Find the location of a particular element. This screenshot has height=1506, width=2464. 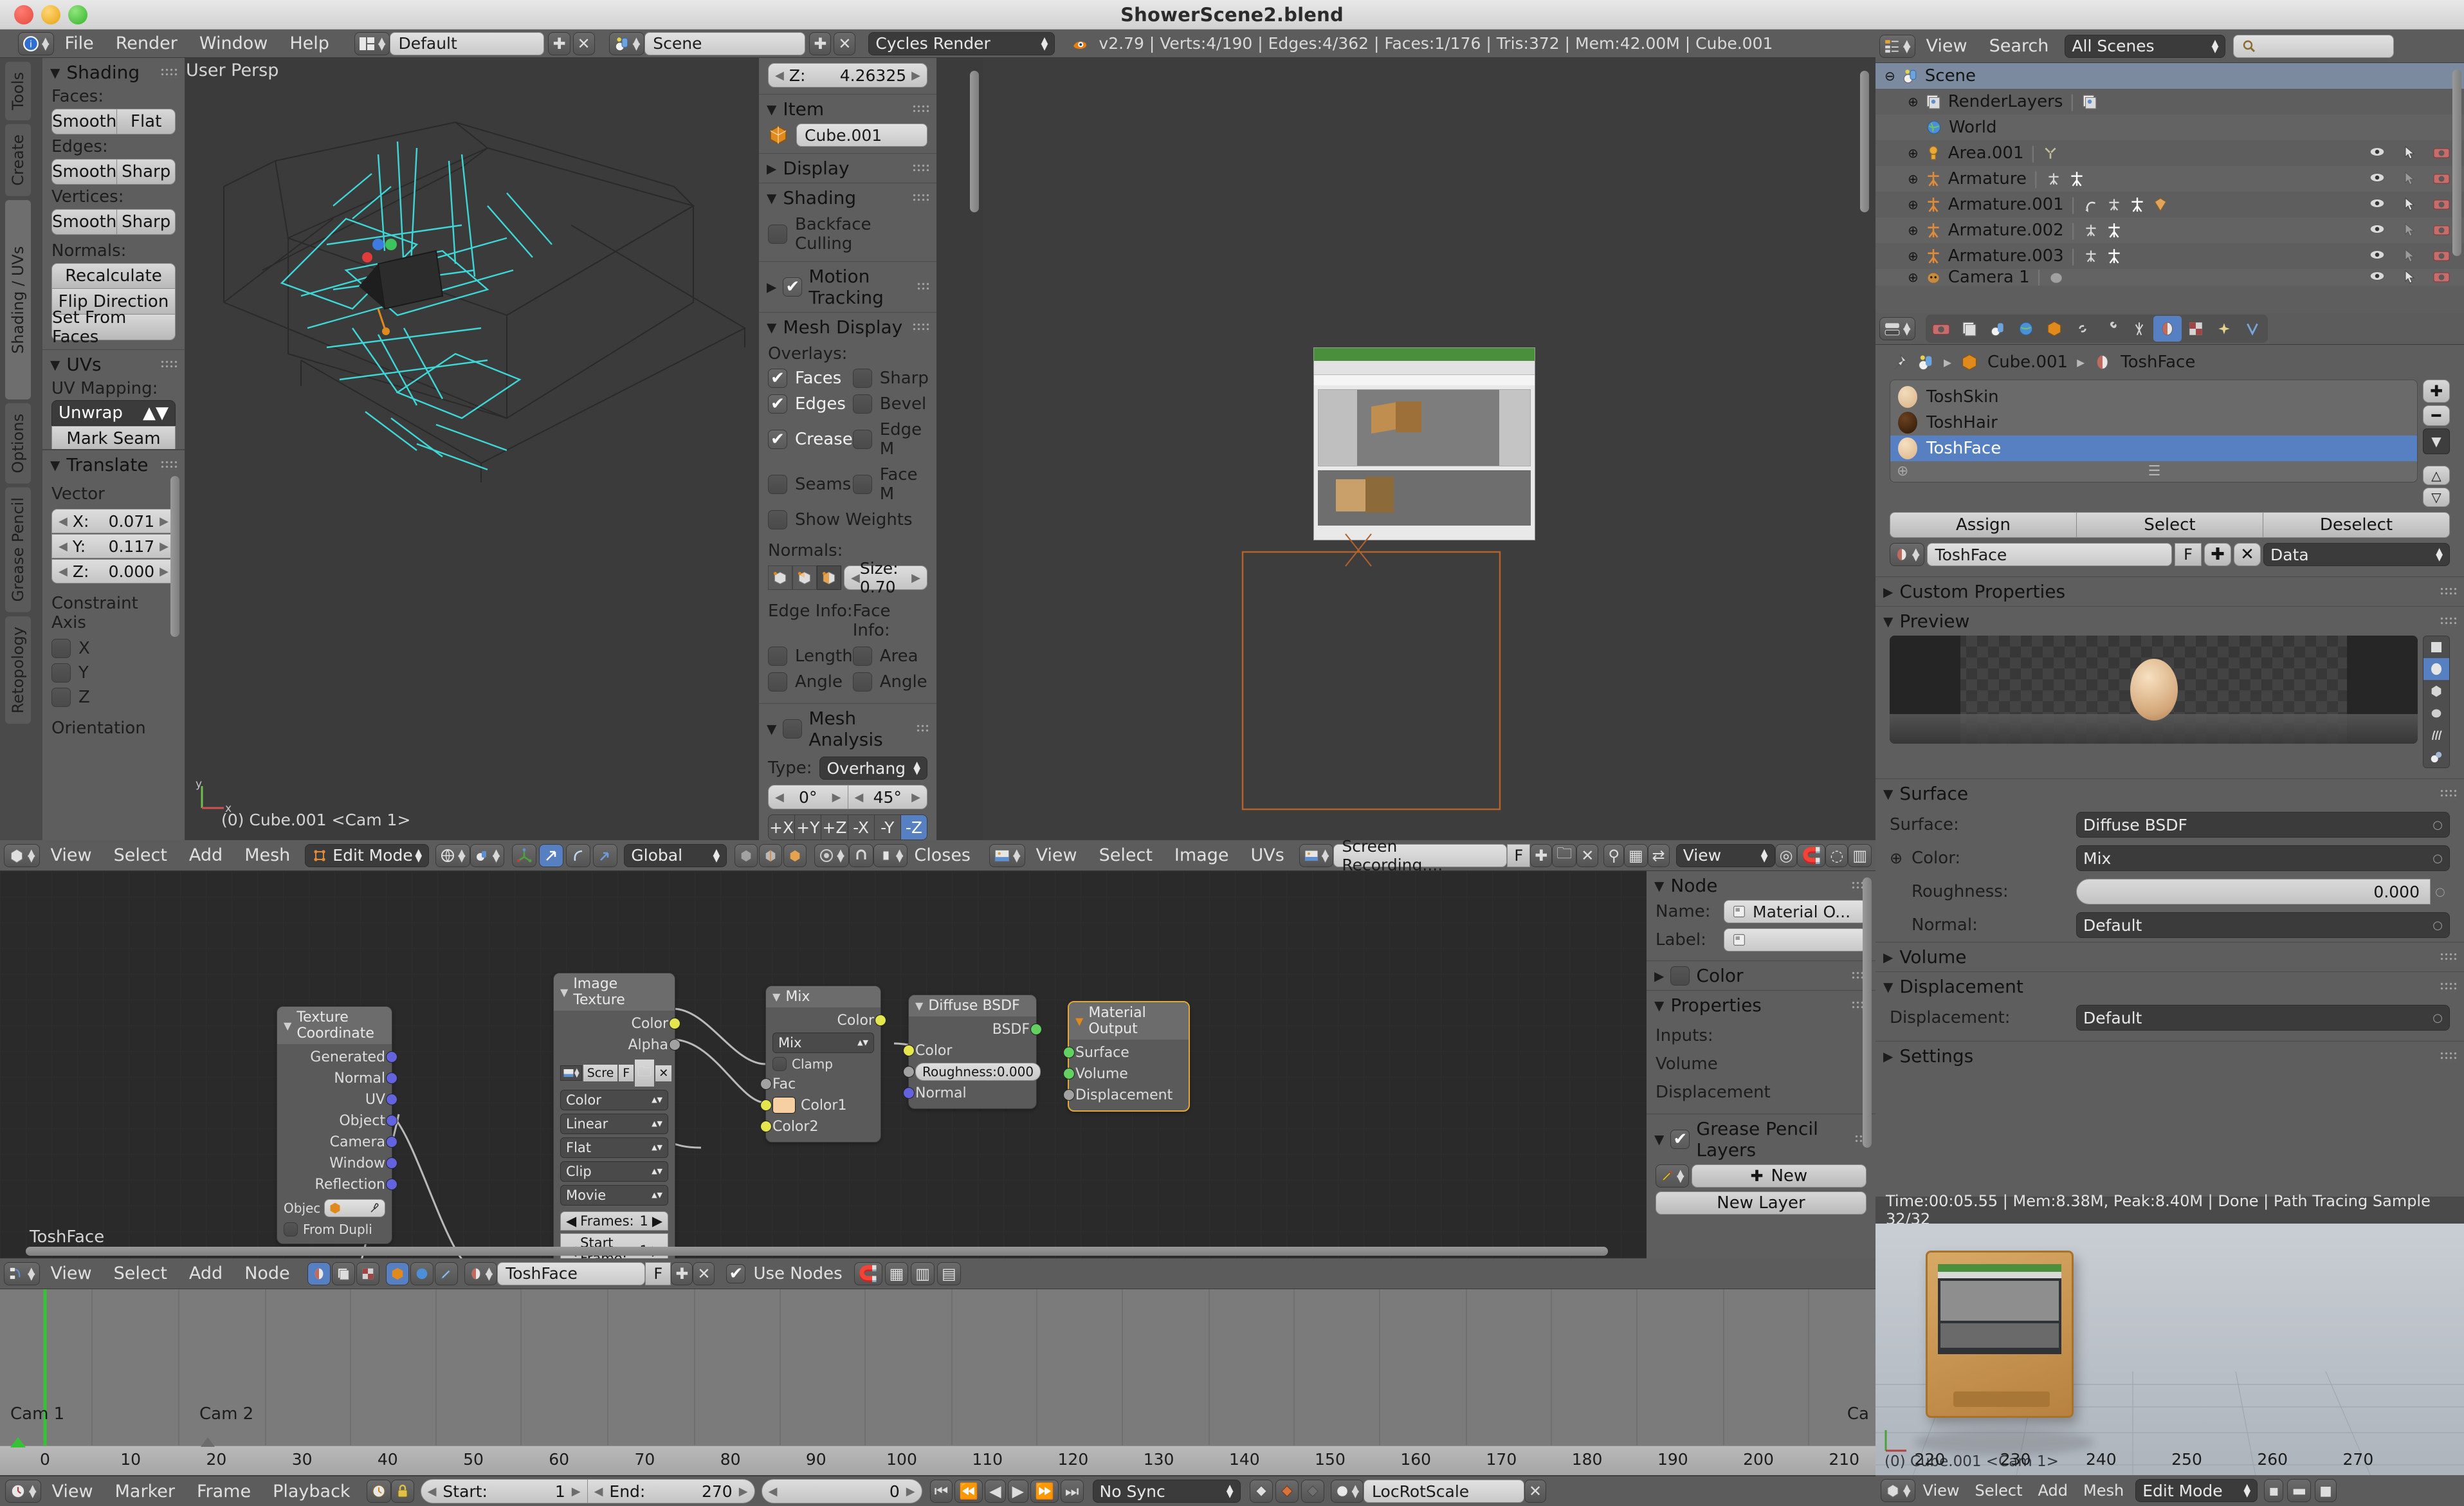

outliner-row-armature: ⊕ Armature | is located at coordinates (2169, 179).